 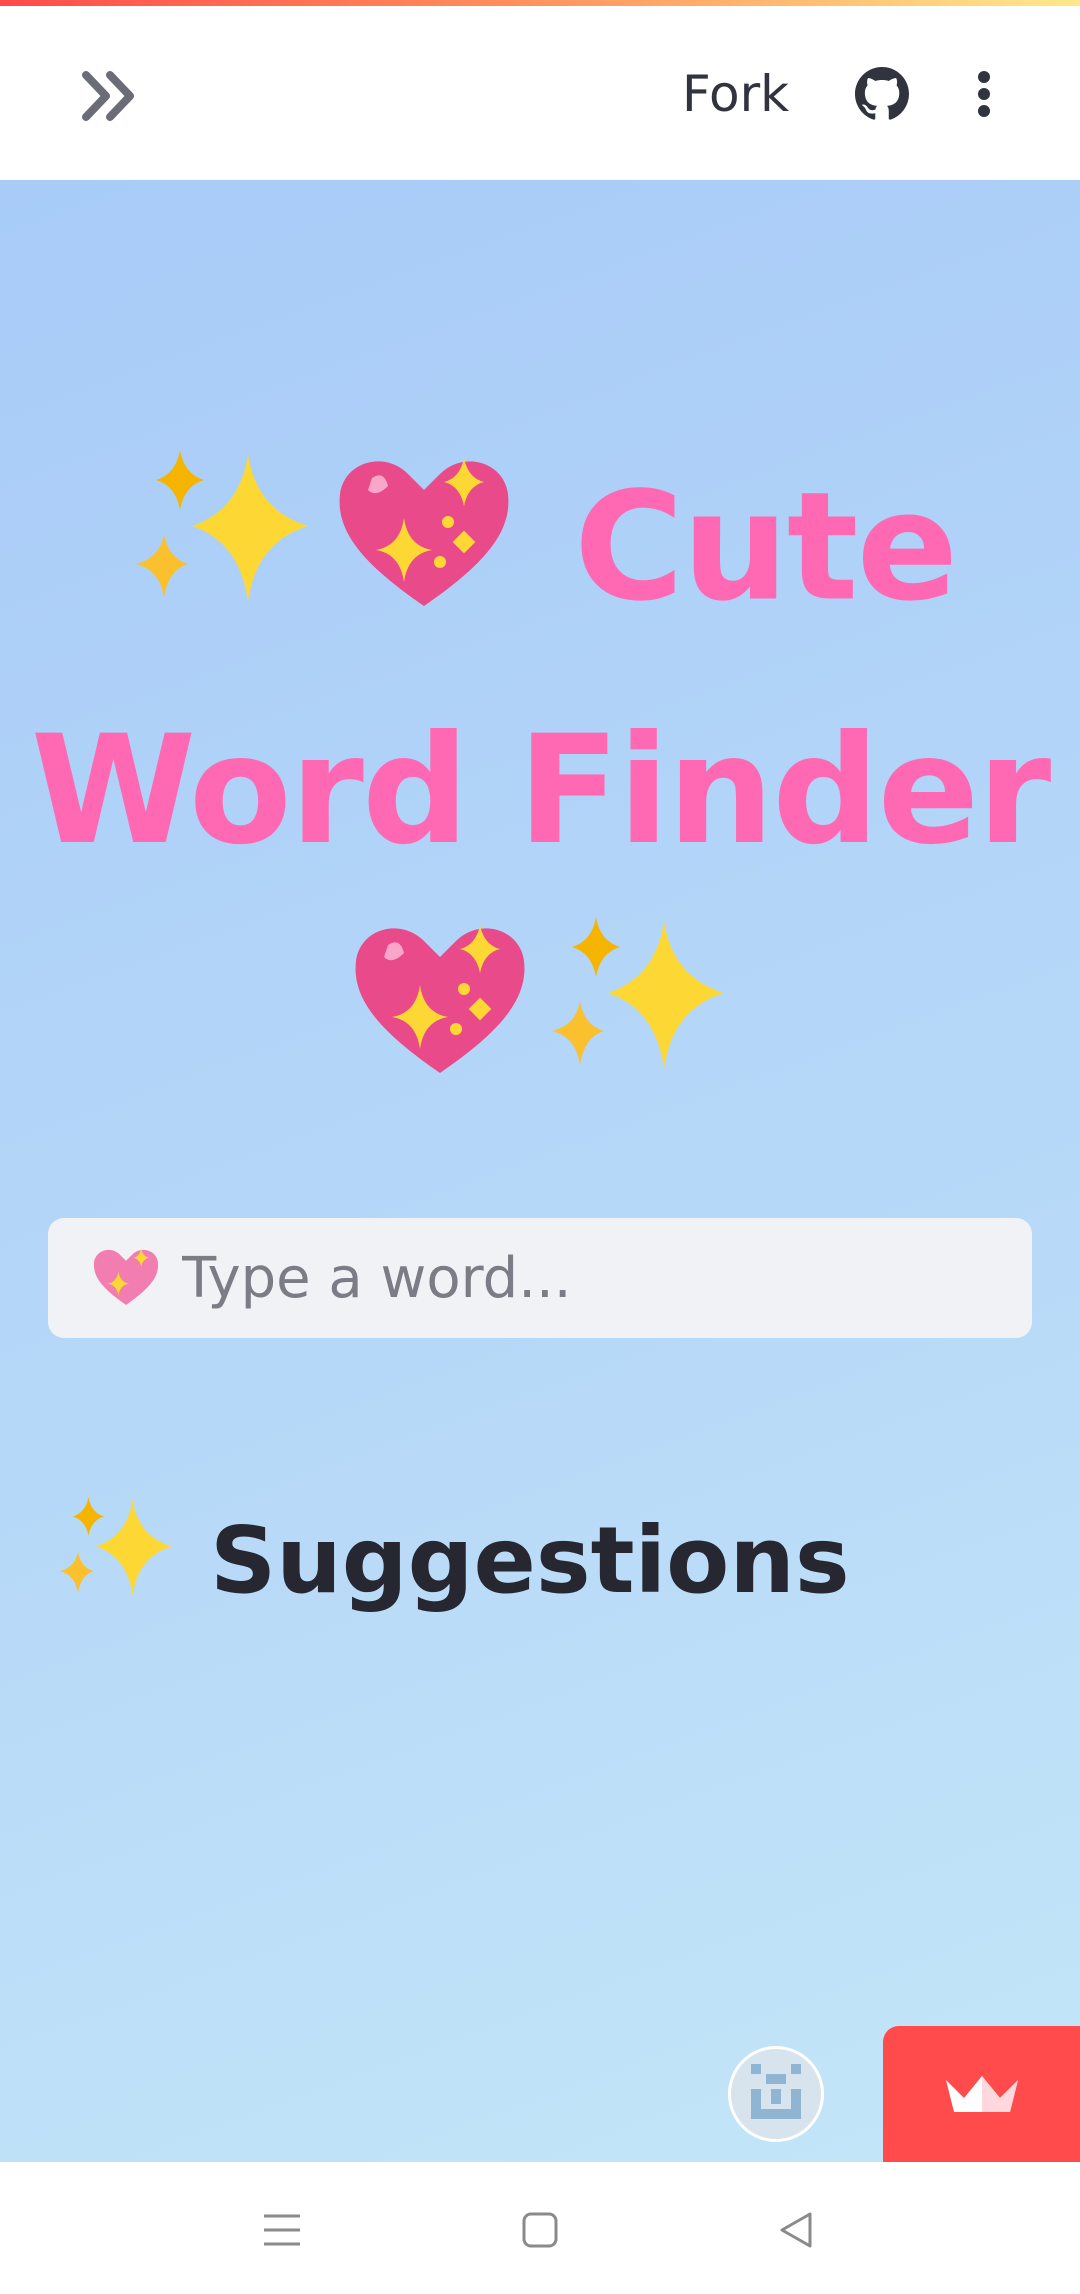 I want to click on main-menu-button, so click(x=984, y=94).